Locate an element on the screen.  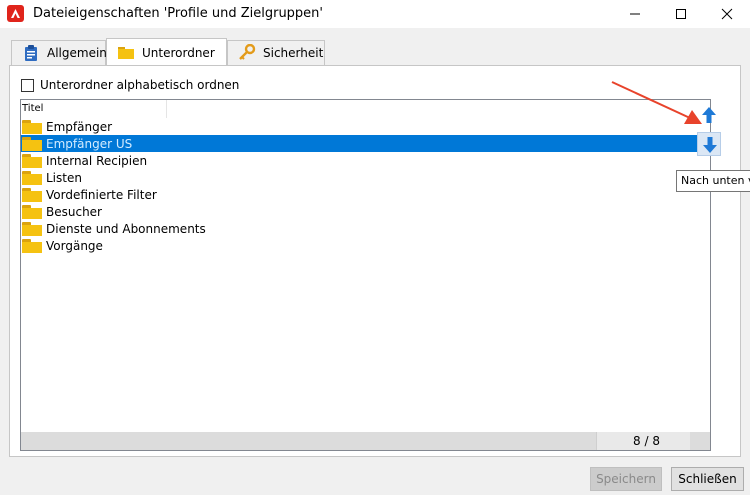
maximize-button is located at coordinates (681, 14).